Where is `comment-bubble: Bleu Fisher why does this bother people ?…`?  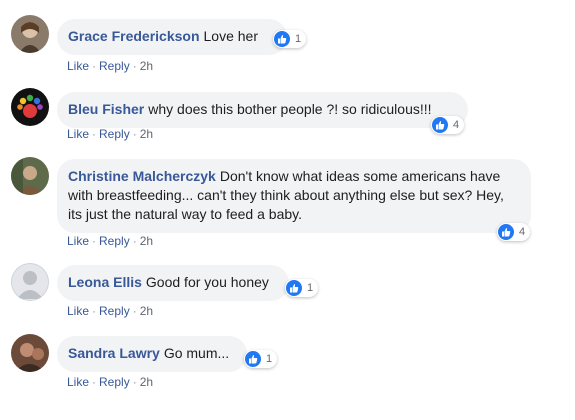 comment-bubble: Bleu Fisher why does this bother people ?… is located at coordinates (262, 110).